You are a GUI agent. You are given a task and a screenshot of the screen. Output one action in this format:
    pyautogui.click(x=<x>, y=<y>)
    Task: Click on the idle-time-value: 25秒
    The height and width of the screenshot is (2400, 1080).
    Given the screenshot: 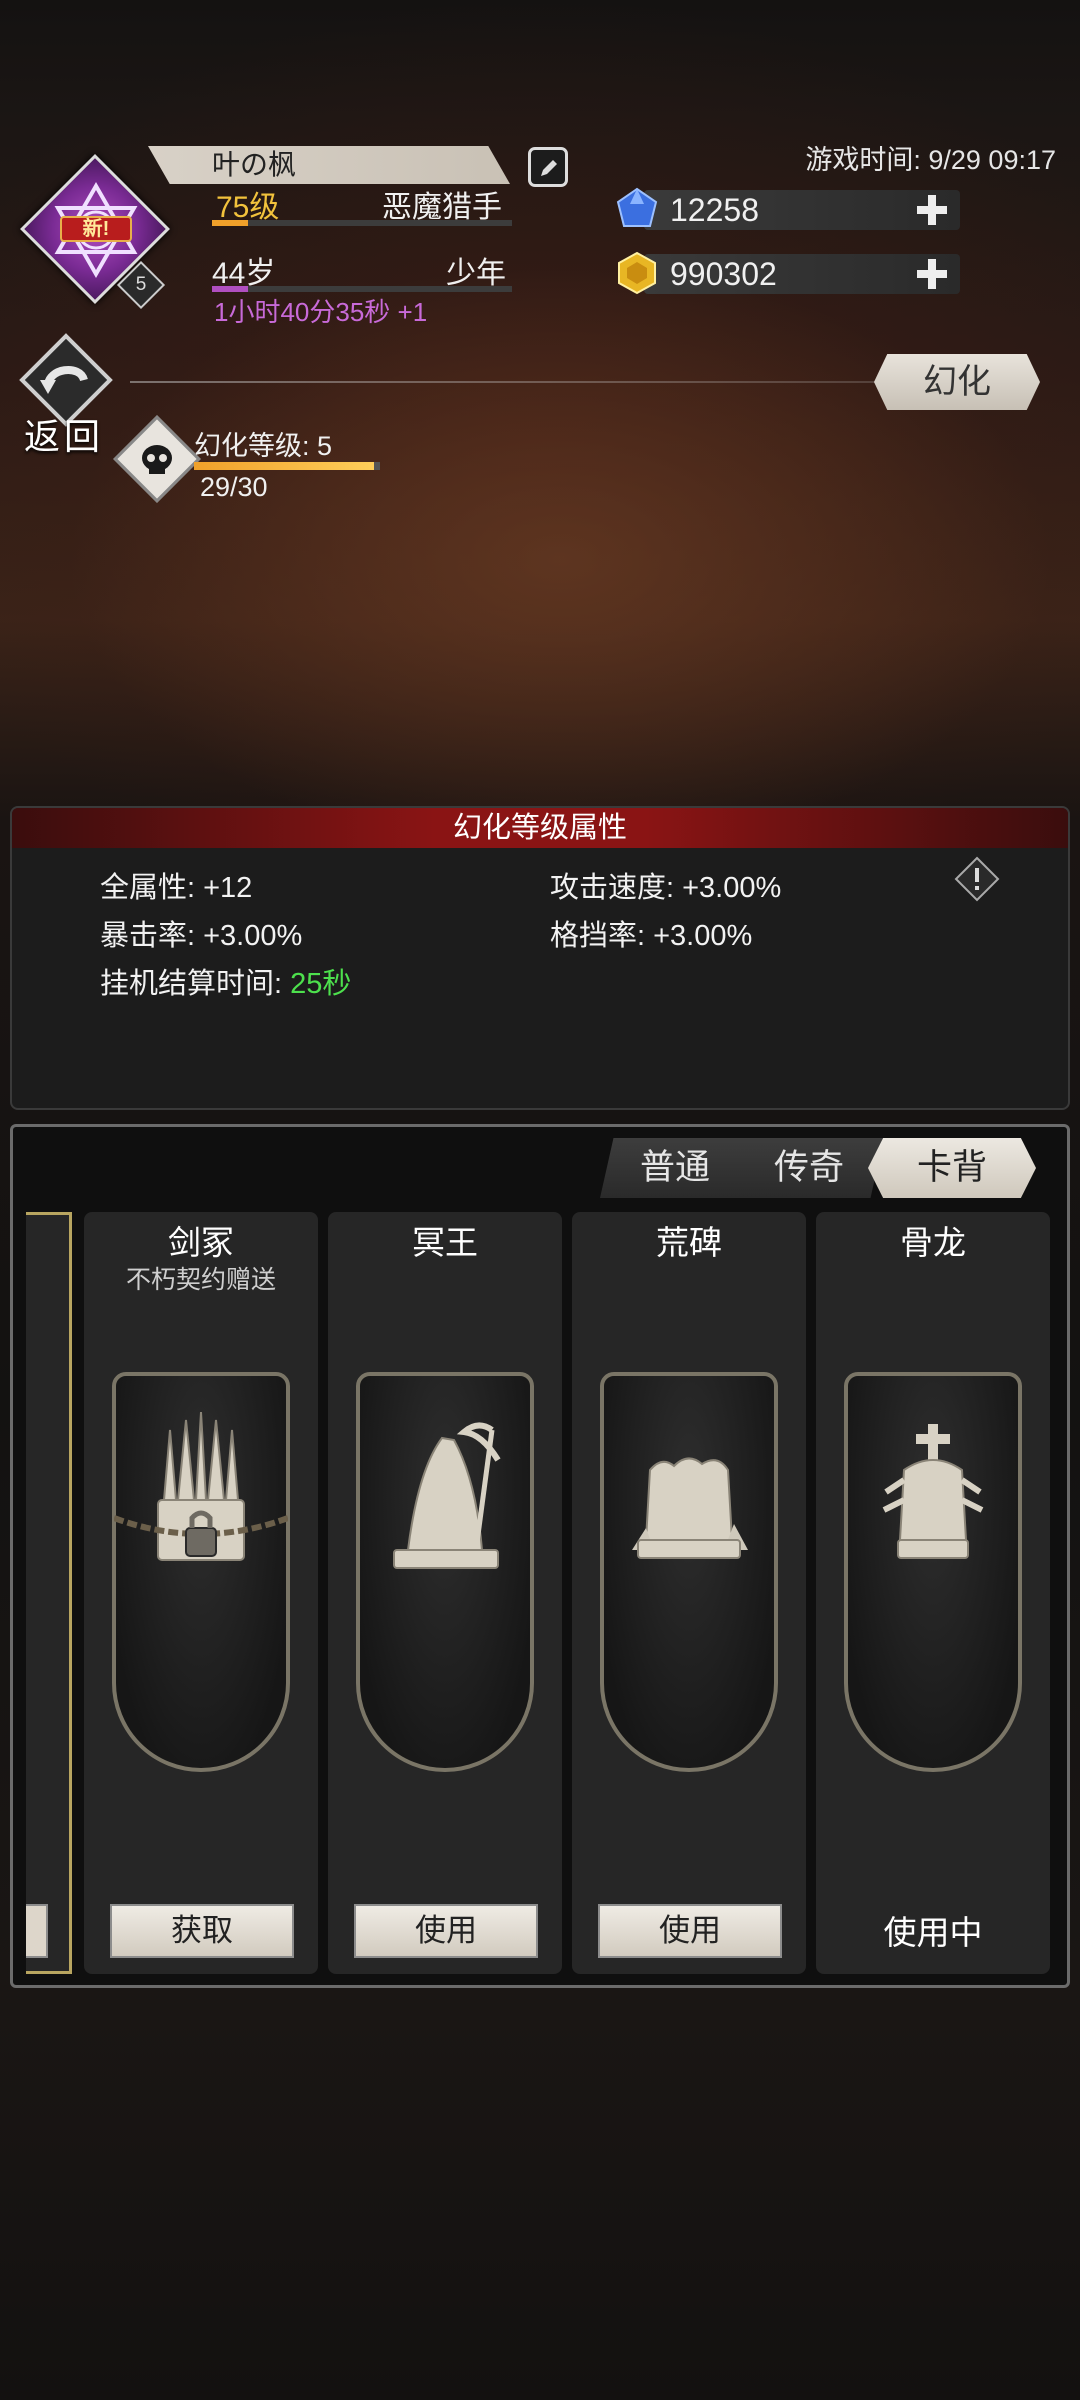 What is the action you would take?
    pyautogui.click(x=321, y=984)
    